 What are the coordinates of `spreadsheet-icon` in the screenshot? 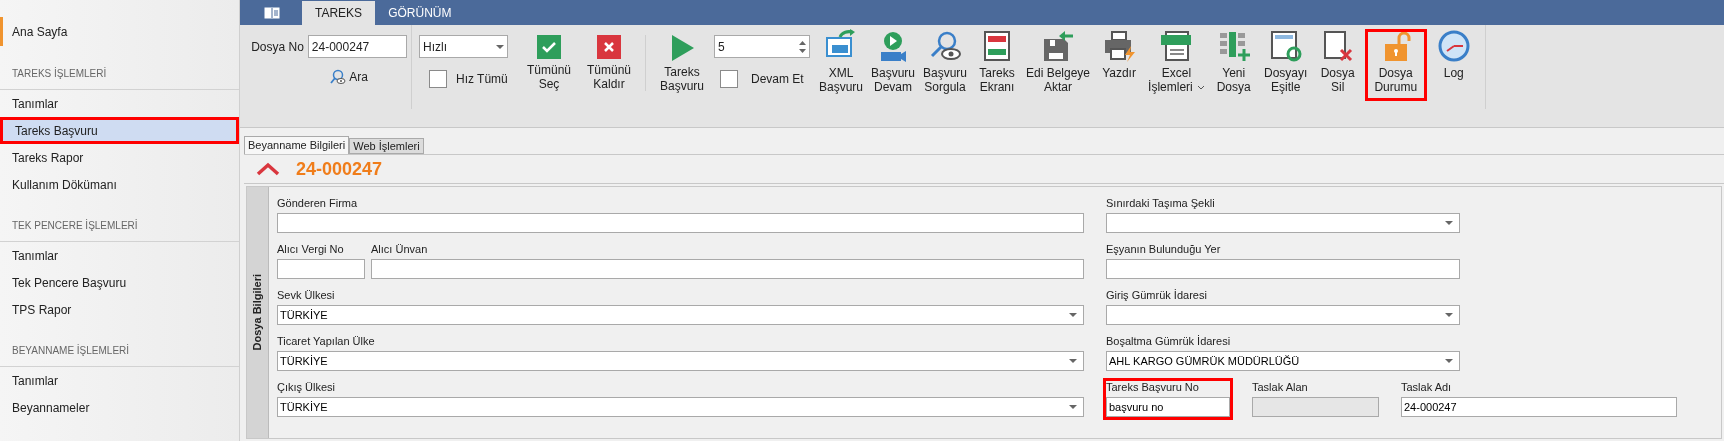 It's located at (1176, 46).